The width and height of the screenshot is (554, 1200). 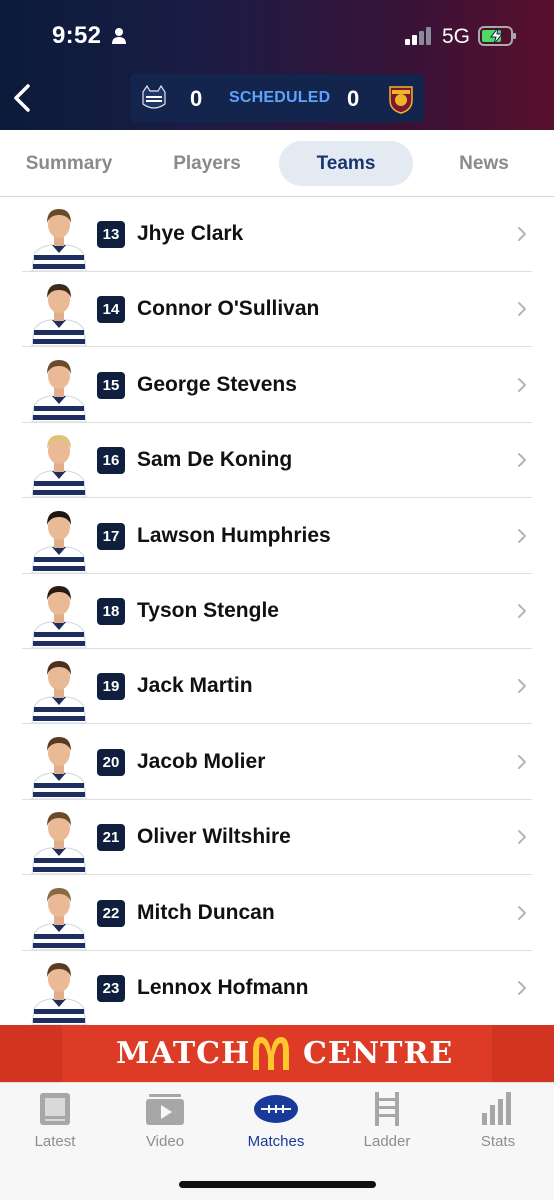 What do you see at coordinates (195, 686) in the screenshot?
I see `player-name: Jack Martin` at bounding box center [195, 686].